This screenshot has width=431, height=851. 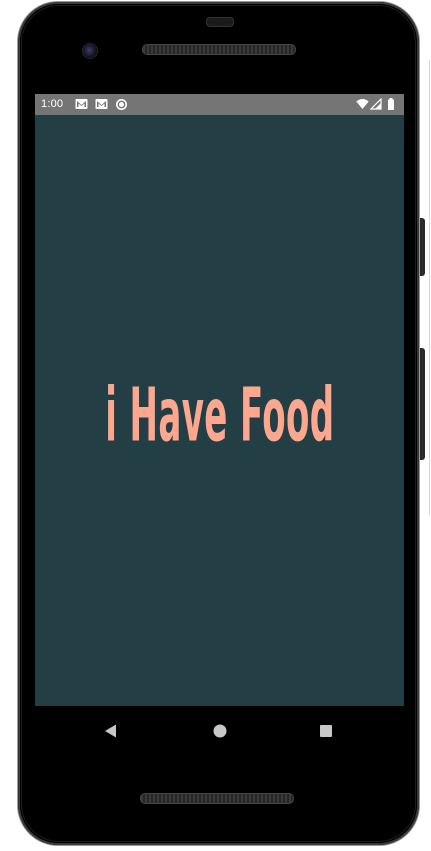 What do you see at coordinates (52, 104) in the screenshot?
I see `status-time: 1:00` at bounding box center [52, 104].